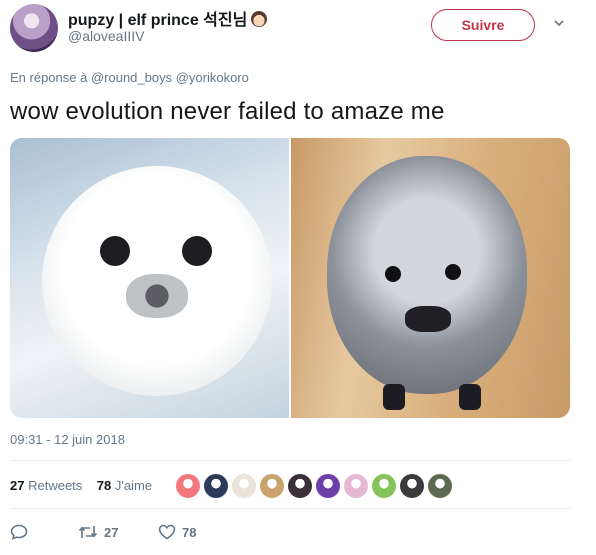  I want to click on likes-stat: 78 J'aime, so click(124, 485).